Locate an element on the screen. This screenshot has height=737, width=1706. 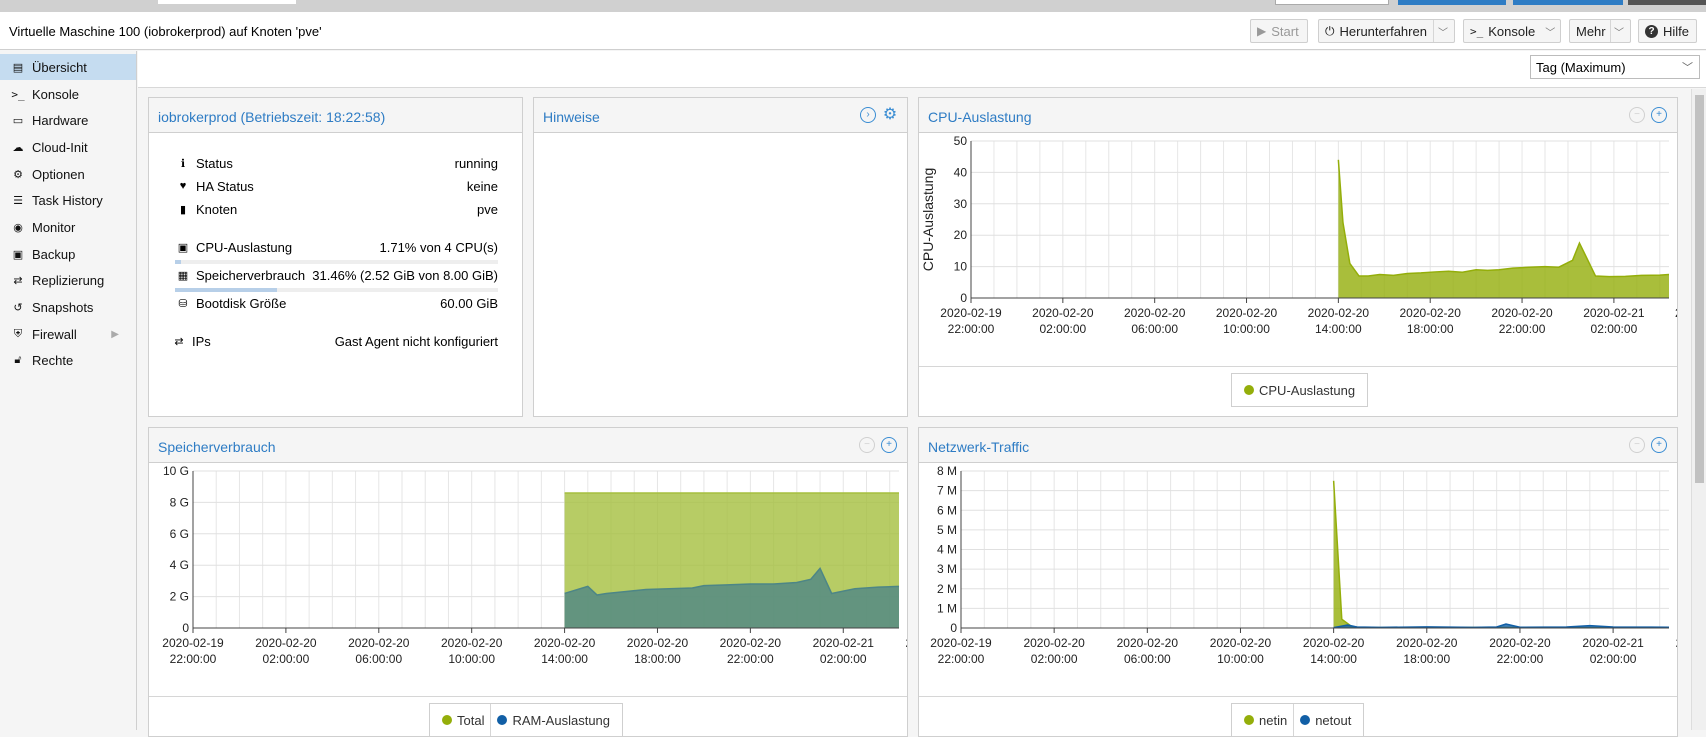
shield-icon: ⛨ is located at coordinates (18, 333).